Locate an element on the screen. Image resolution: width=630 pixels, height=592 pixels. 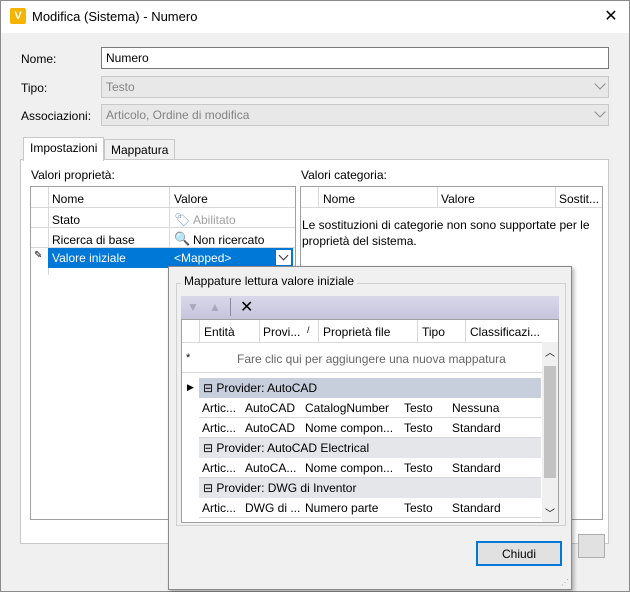
associations-label: Associazioni: is located at coordinates (56, 116).